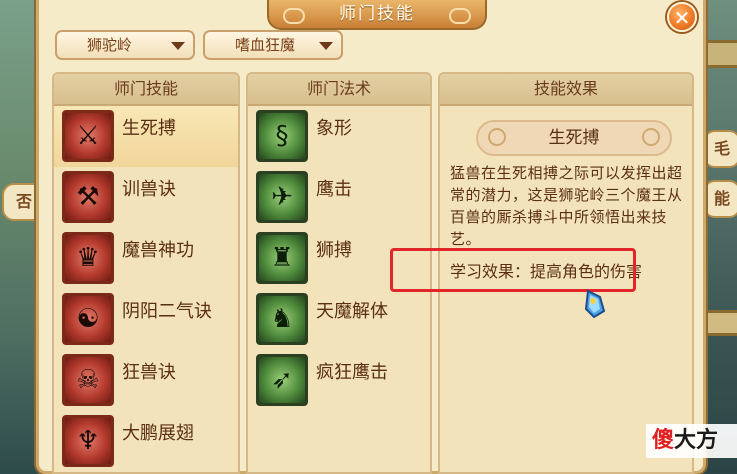 The width and height of the screenshot is (737, 474). I want to click on skills-panel-header: 师门技能, so click(146, 90).